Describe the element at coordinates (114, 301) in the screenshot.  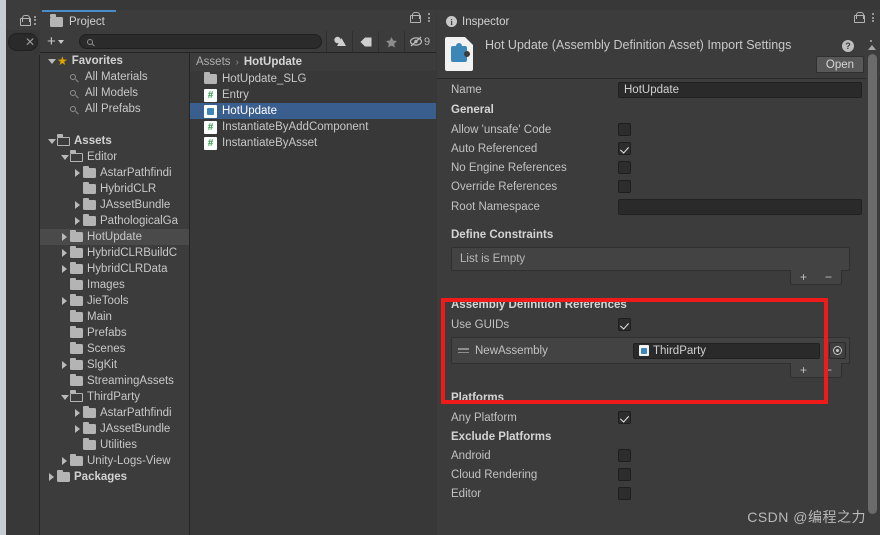
I see `tree-item-jietools: JieTools` at that location.